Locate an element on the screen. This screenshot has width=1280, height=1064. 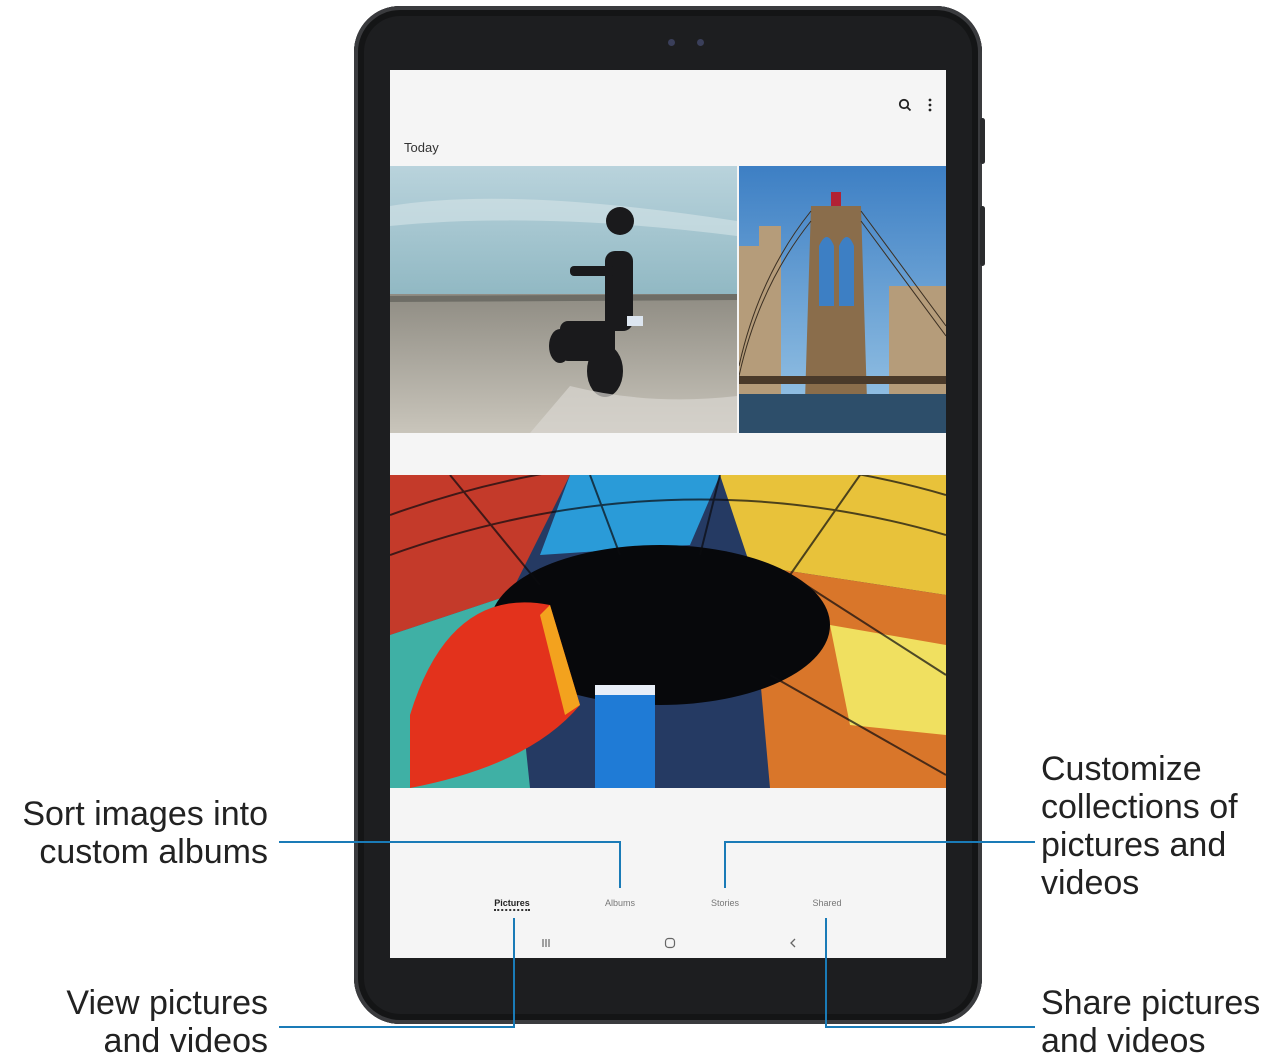
callout-pictures-text: View pictures and videos is located at coordinates (167, 1022).